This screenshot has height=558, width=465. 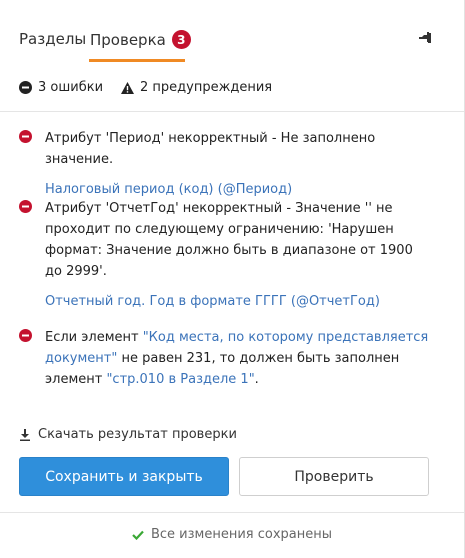 What do you see at coordinates (206, 87) in the screenshot?
I see `warnings-count-text: 2 предупреждения` at bounding box center [206, 87].